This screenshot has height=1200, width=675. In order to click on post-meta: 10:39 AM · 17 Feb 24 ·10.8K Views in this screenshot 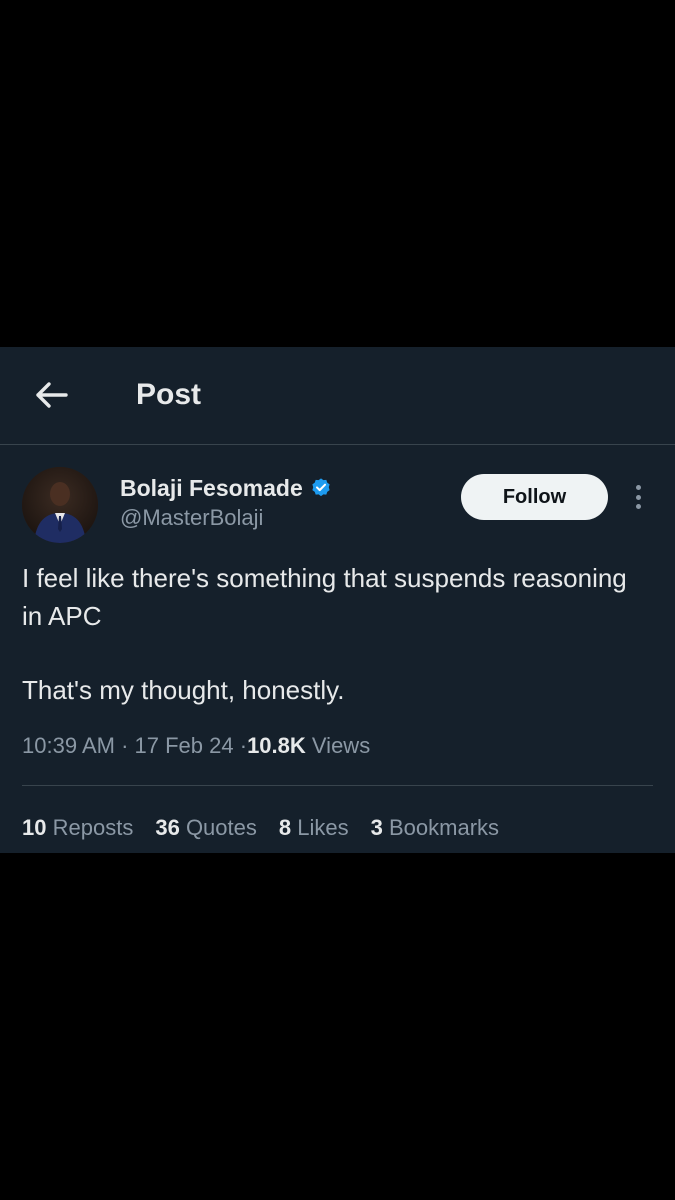, I will do `click(196, 746)`.